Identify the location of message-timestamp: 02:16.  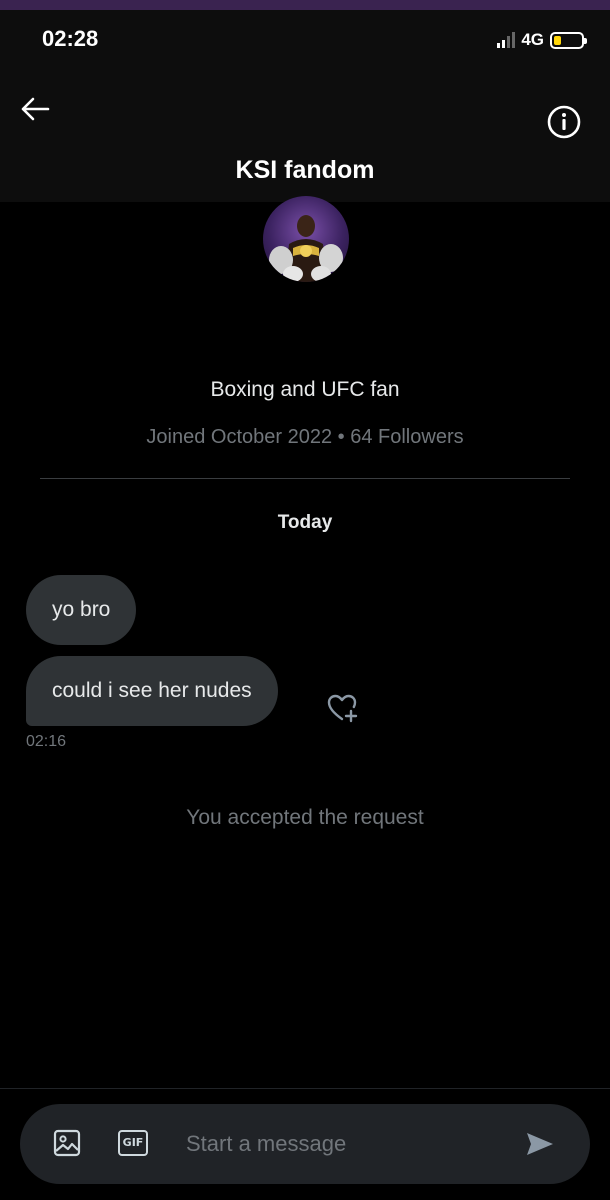
(46, 741).